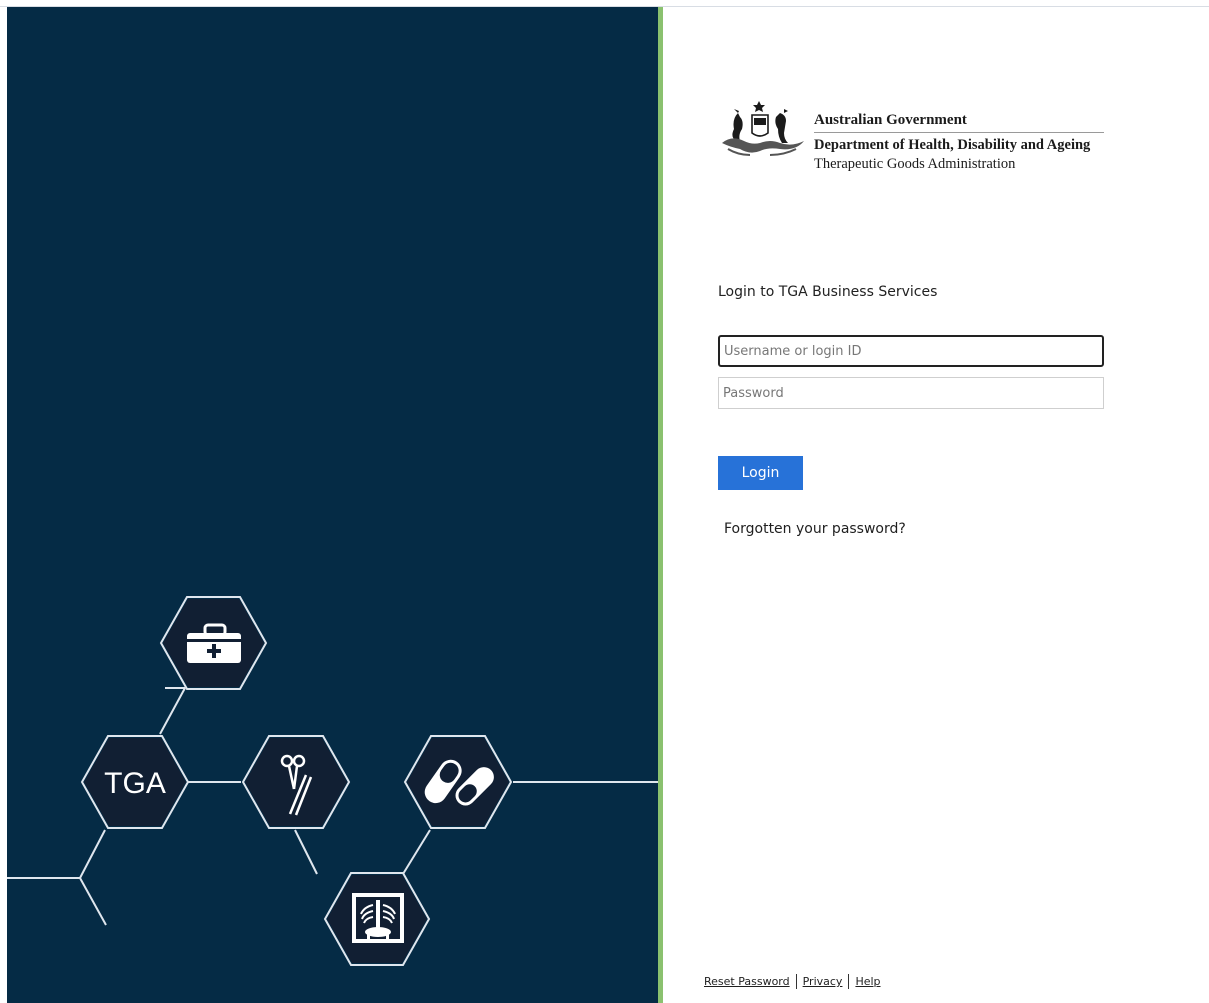  What do you see at coordinates (867, 981) in the screenshot?
I see `help-link: Help` at bounding box center [867, 981].